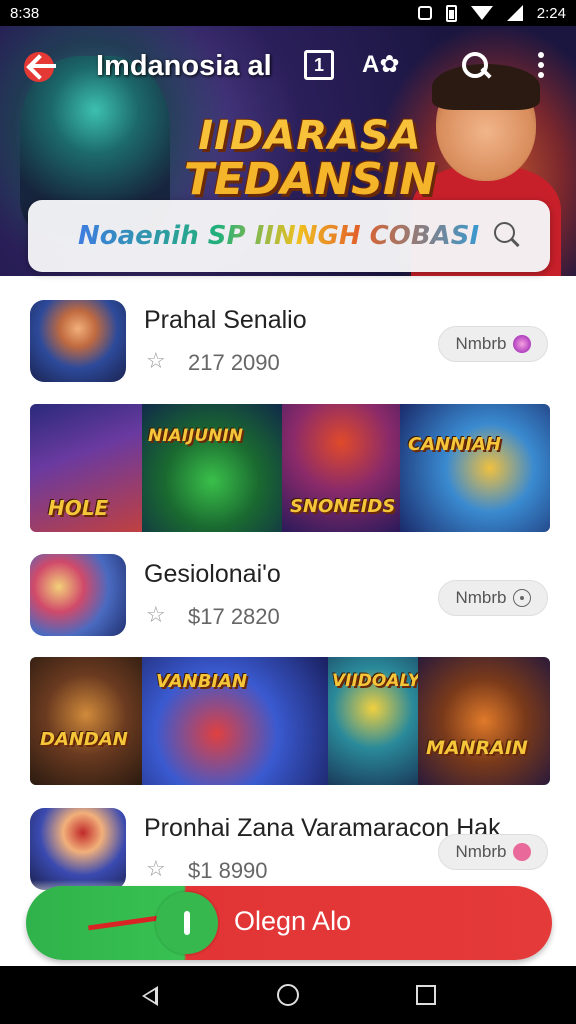 Image resolution: width=576 pixels, height=1024 pixels. Describe the element at coordinates (78, 508) in the screenshot. I see `banner-label: HOLE` at that location.